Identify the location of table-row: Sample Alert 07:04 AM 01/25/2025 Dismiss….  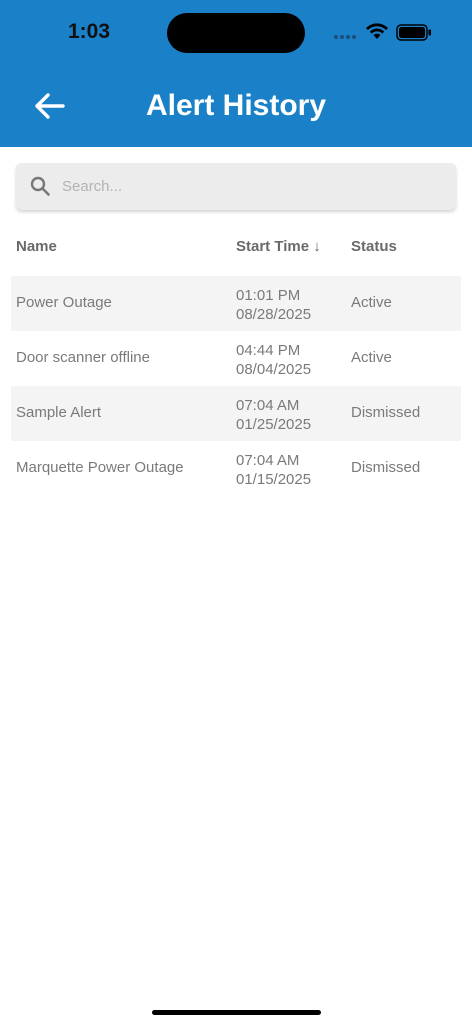
(236, 413).